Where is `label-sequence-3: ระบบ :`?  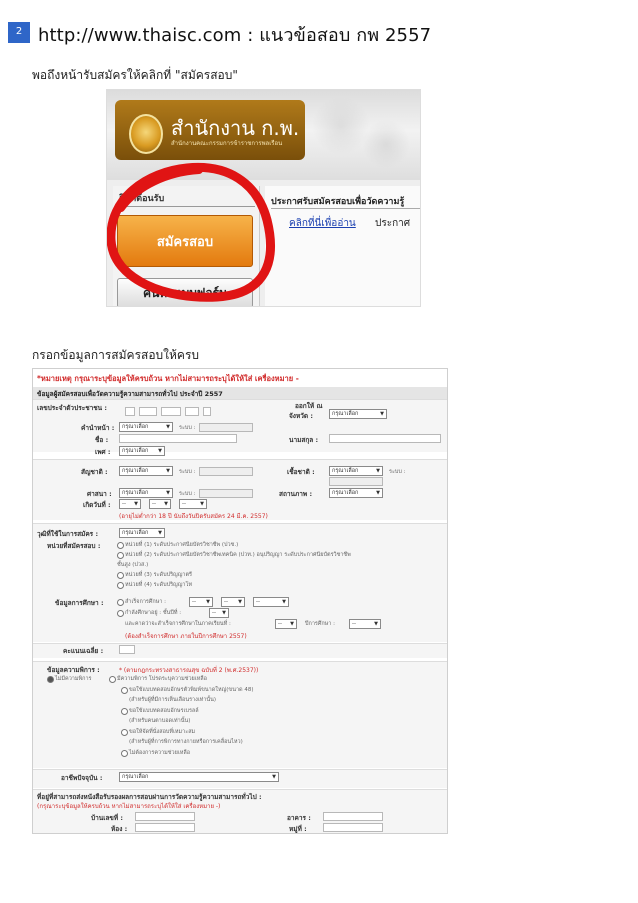 label-sequence-3: ระบบ : is located at coordinates (397, 472).